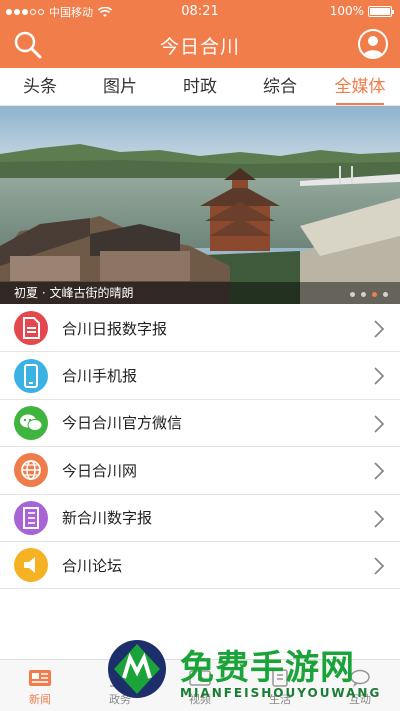 The image size is (400, 711). What do you see at coordinates (200, 518) in the screenshot?
I see `list-item-new-digital: 新合川数字报` at bounding box center [200, 518].